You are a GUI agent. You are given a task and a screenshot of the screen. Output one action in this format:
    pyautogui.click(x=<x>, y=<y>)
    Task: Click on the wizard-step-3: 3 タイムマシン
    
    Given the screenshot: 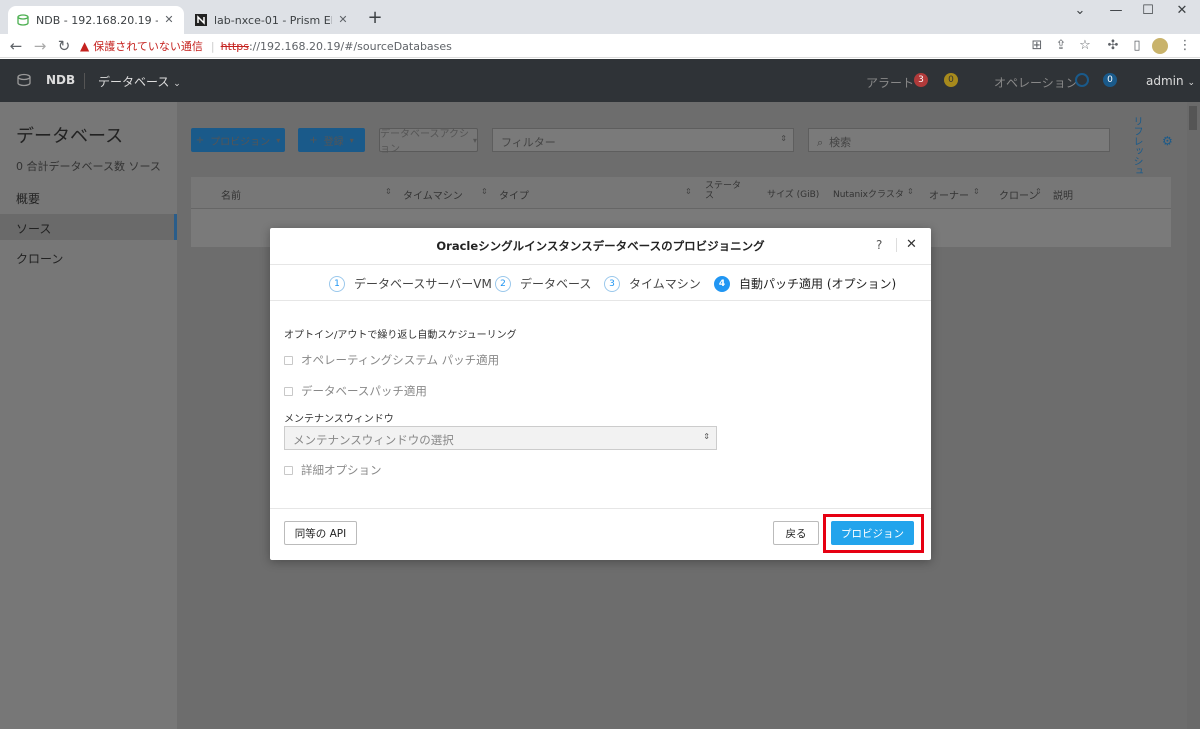 What is the action you would take?
    pyautogui.click(x=652, y=283)
    